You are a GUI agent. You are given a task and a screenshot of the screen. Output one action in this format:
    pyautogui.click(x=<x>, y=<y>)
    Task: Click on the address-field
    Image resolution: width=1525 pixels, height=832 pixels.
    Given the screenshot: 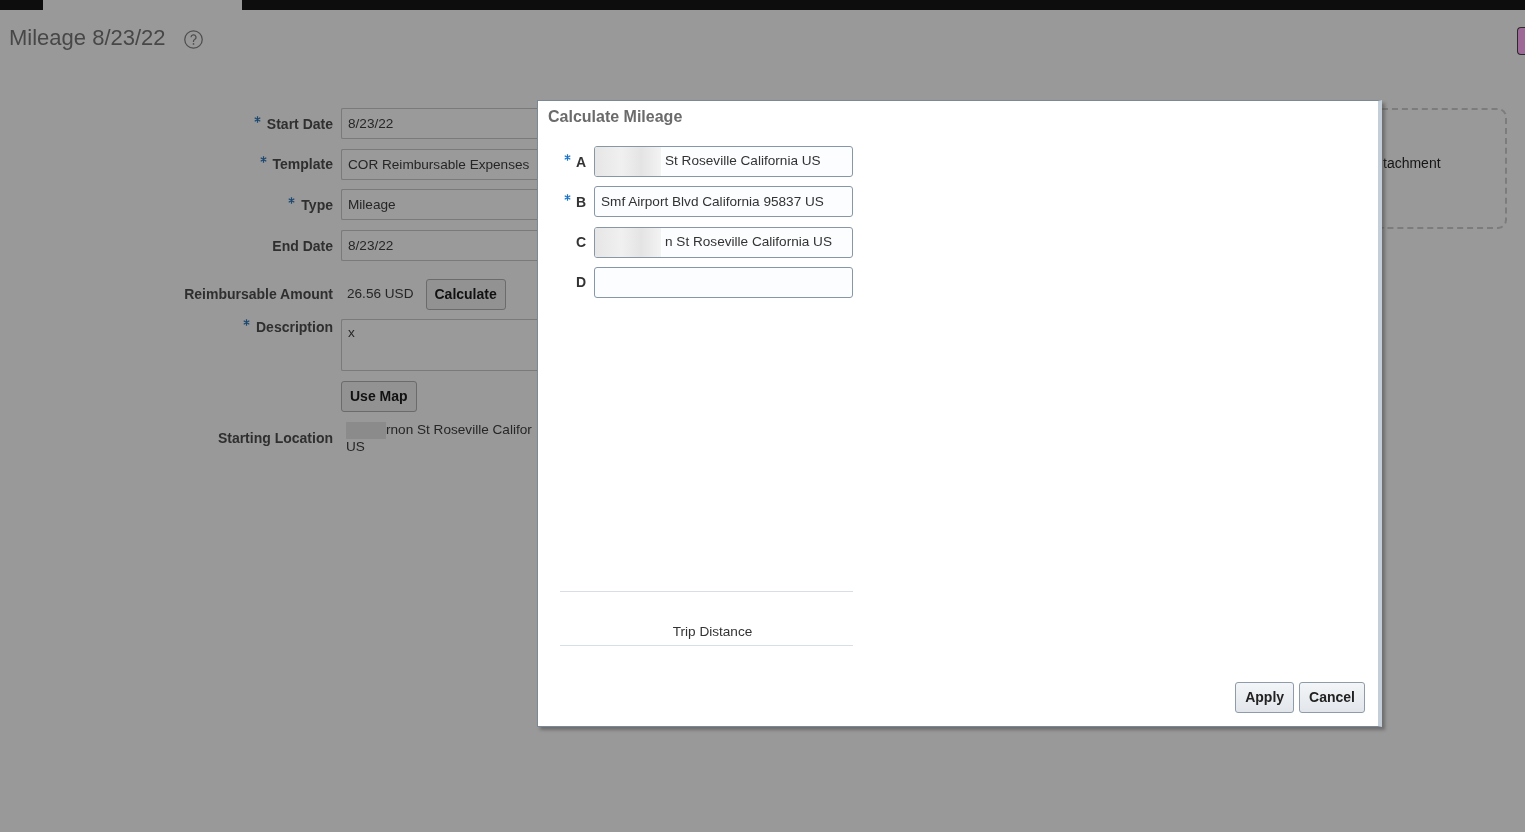 What is the action you would take?
    pyautogui.click(x=723, y=282)
    